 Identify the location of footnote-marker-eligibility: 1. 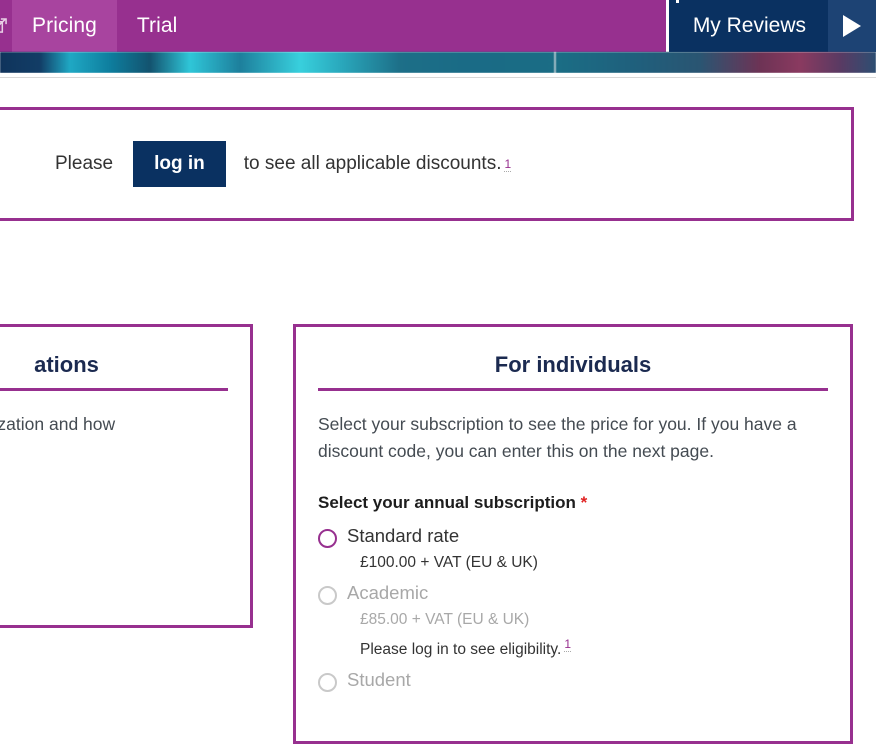
(568, 644).